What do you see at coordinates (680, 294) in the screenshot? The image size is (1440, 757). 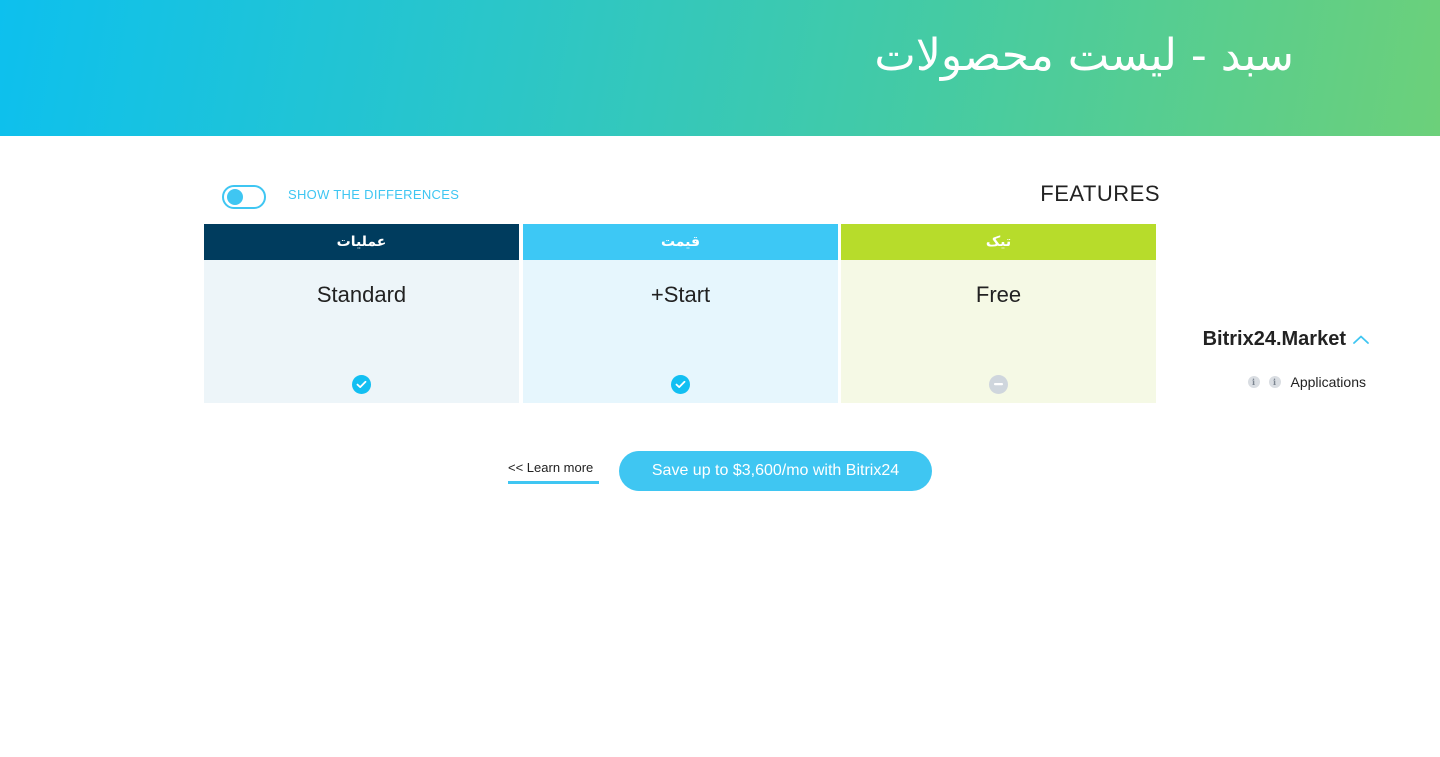 I see `plan-name: +Start` at bounding box center [680, 294].